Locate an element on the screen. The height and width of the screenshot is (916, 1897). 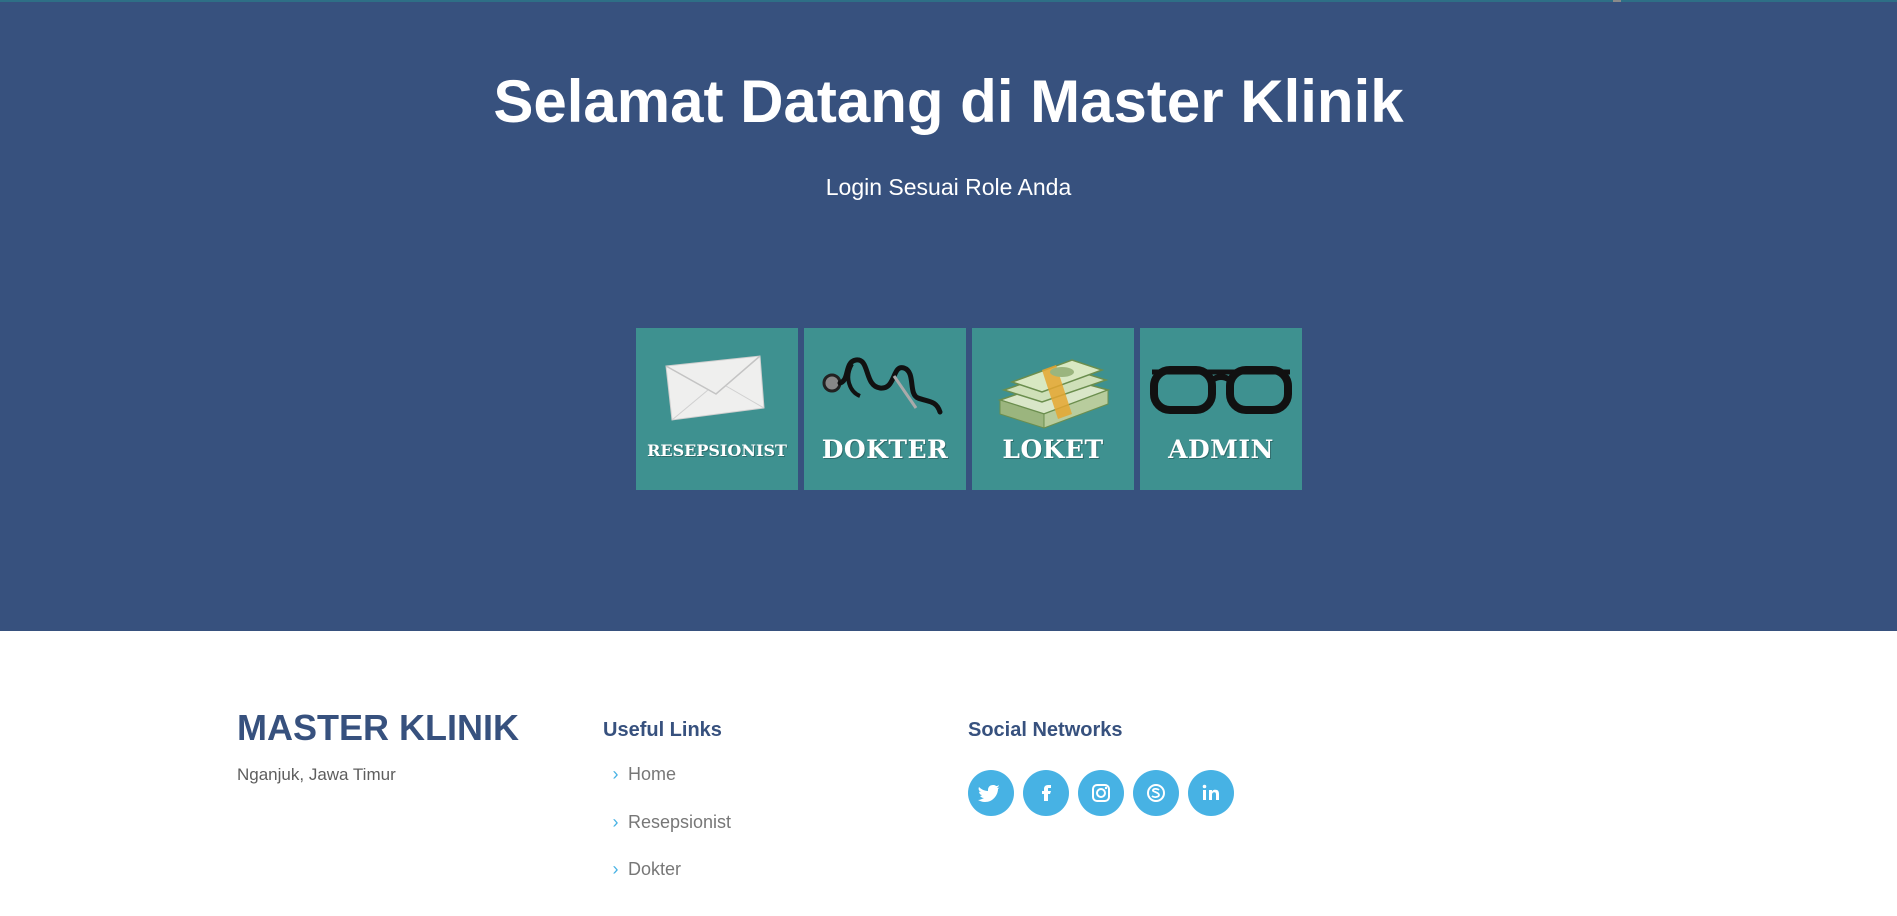
skype-icon is located at coordinates (1156, 793).